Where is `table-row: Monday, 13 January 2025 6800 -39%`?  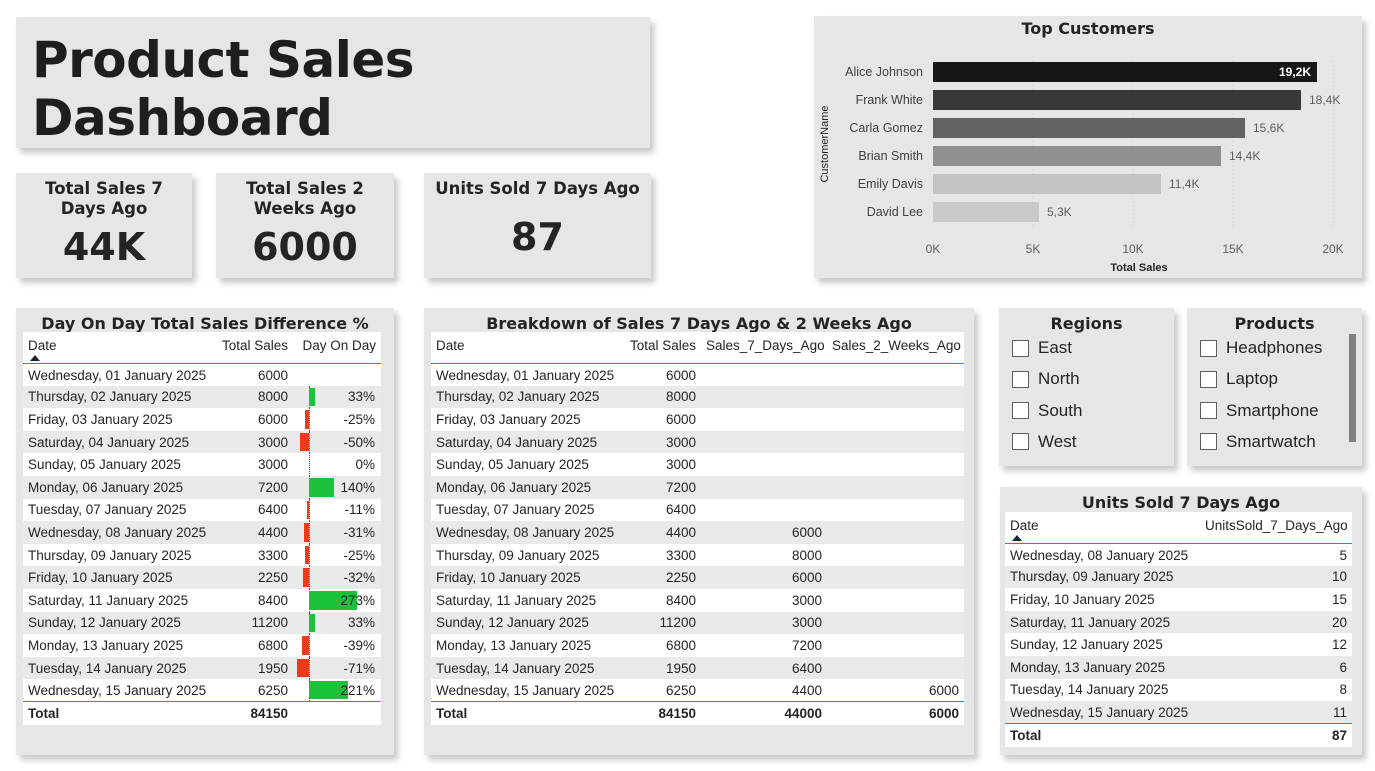 table-row: Monday, 13 January 2025 6800 -39% is located at coordinates (202, 645).